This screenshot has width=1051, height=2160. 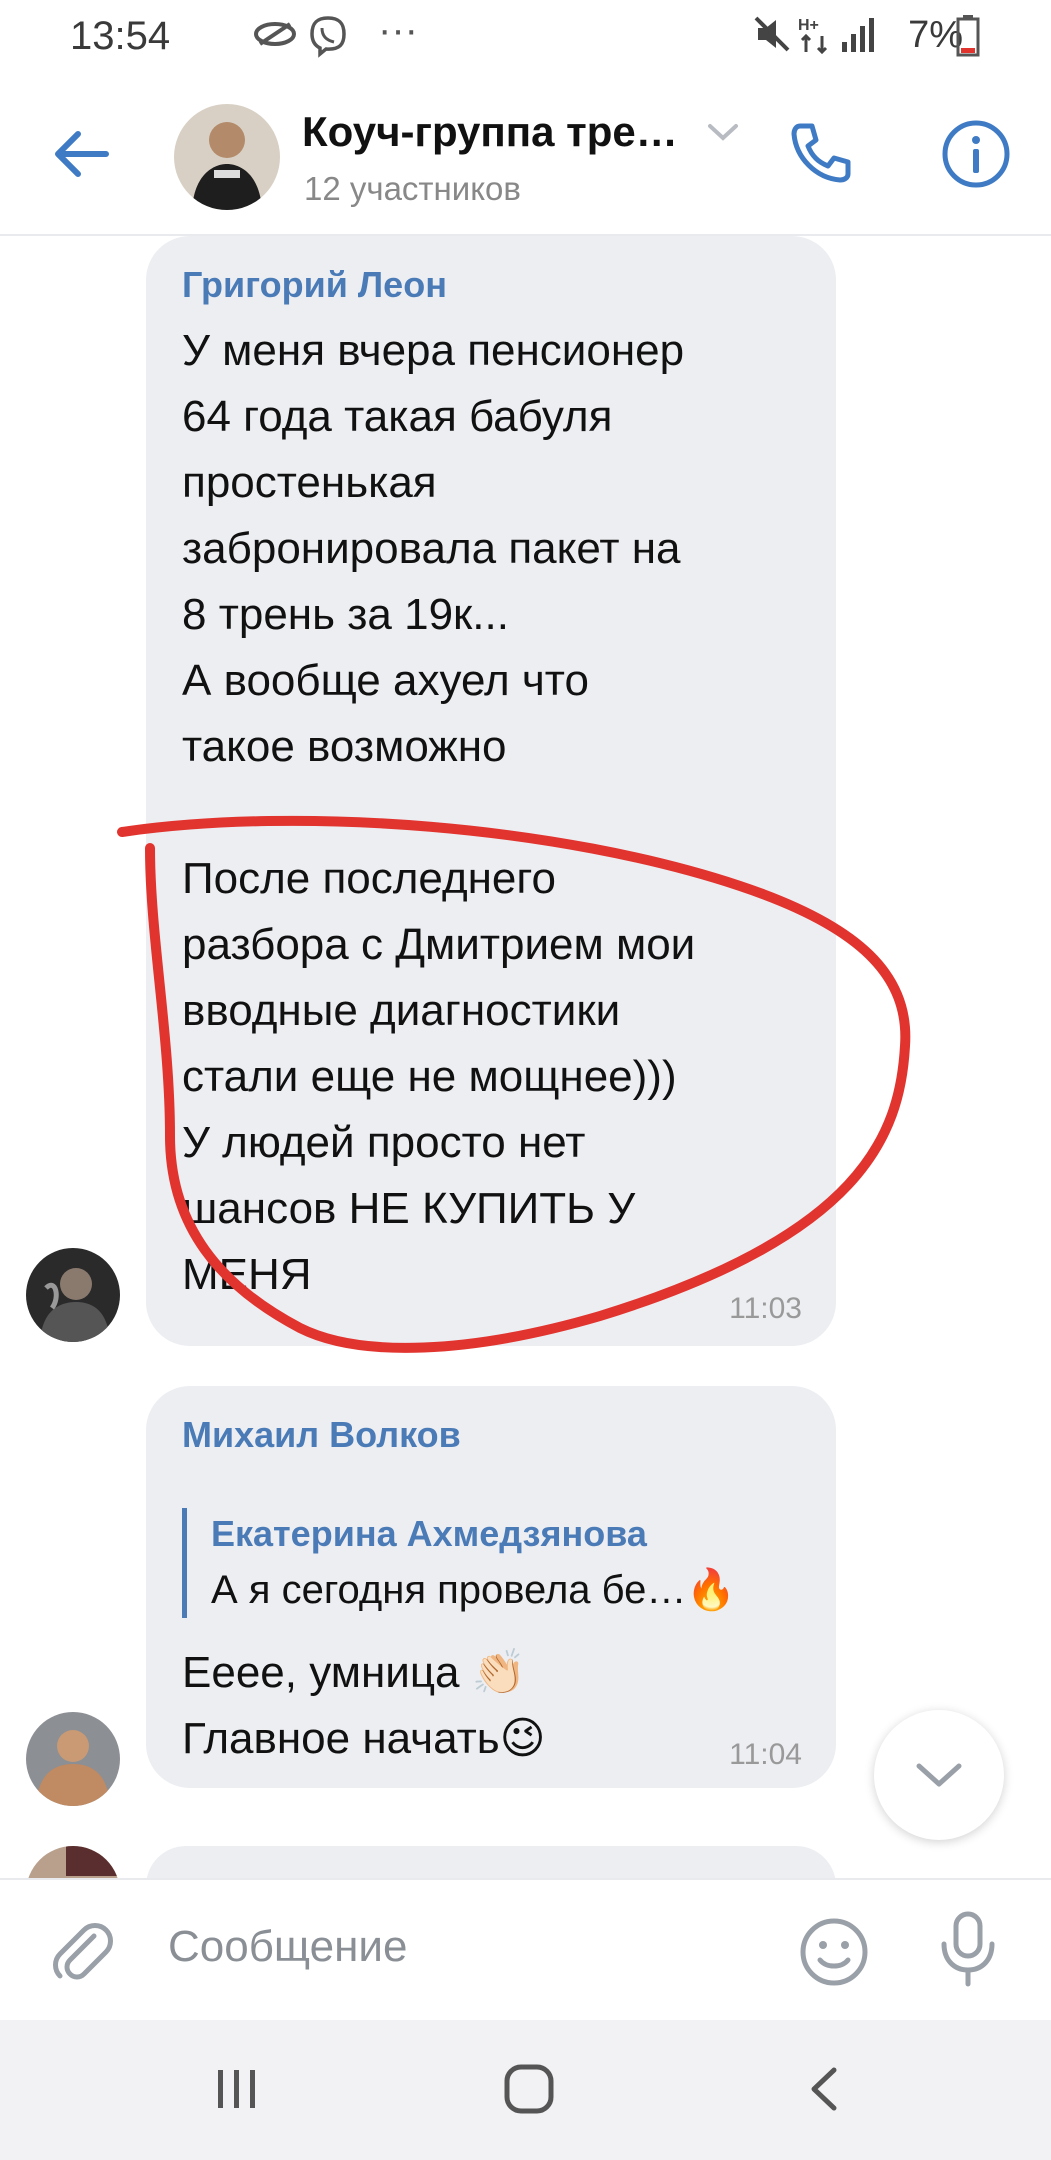 What do you see at coordinates (398, 30) in the screenshot?
I see `more-notifications-icon: ···` at bounding box center [398, 30].